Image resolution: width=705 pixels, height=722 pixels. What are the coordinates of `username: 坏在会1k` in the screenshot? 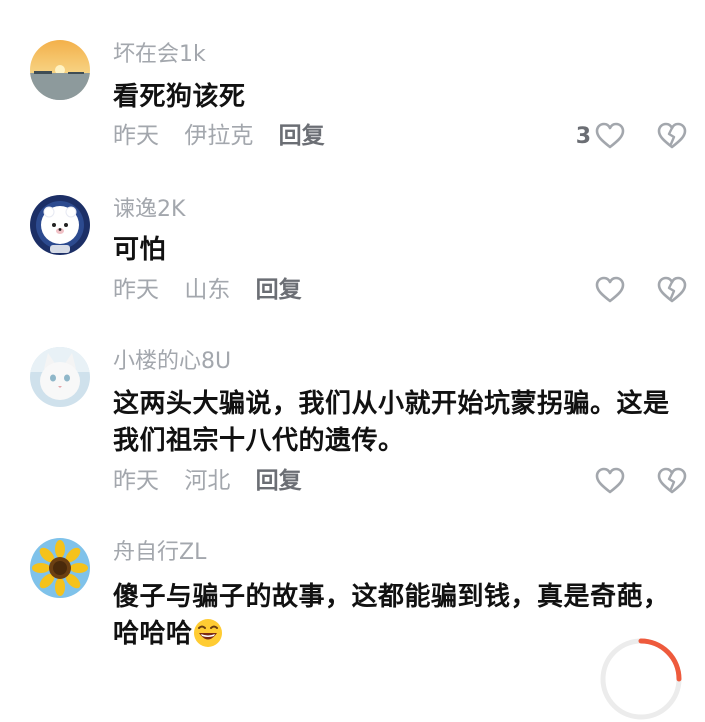 It's located at (159, 55).